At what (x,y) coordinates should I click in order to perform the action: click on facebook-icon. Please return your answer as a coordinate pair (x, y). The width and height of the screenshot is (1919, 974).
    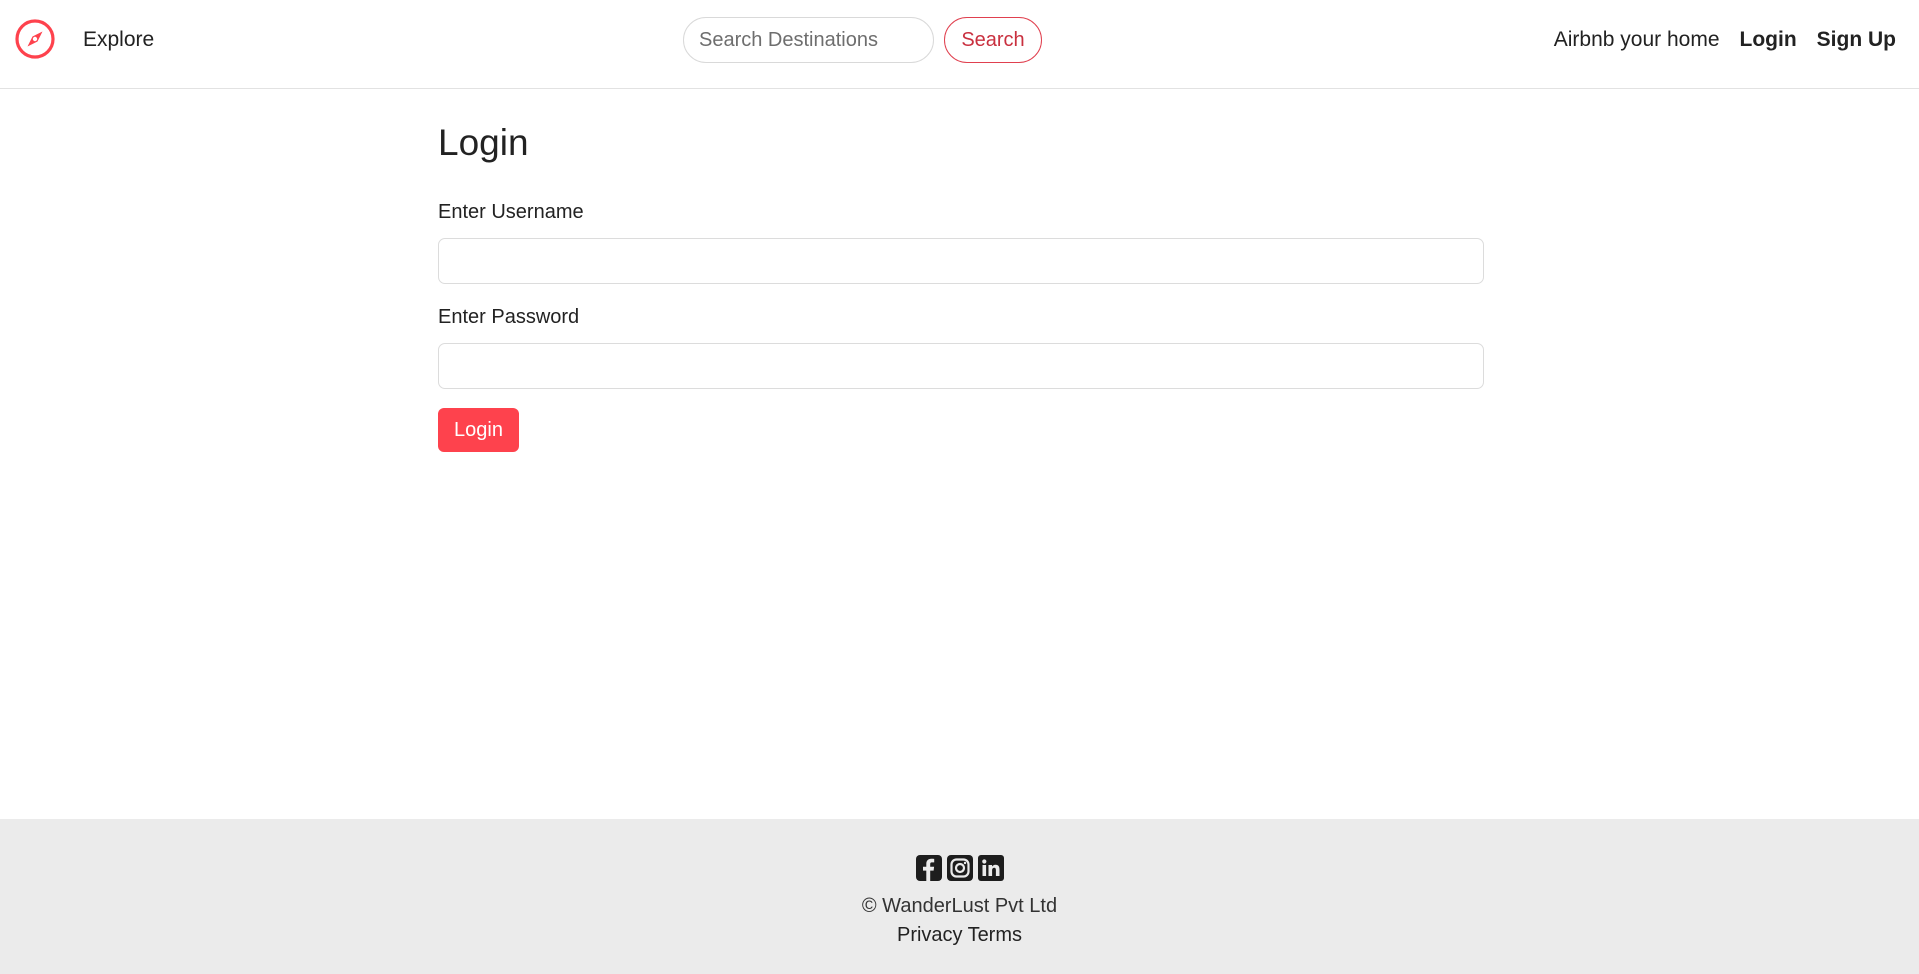
    Looking at the image, I should click on (928, 868).